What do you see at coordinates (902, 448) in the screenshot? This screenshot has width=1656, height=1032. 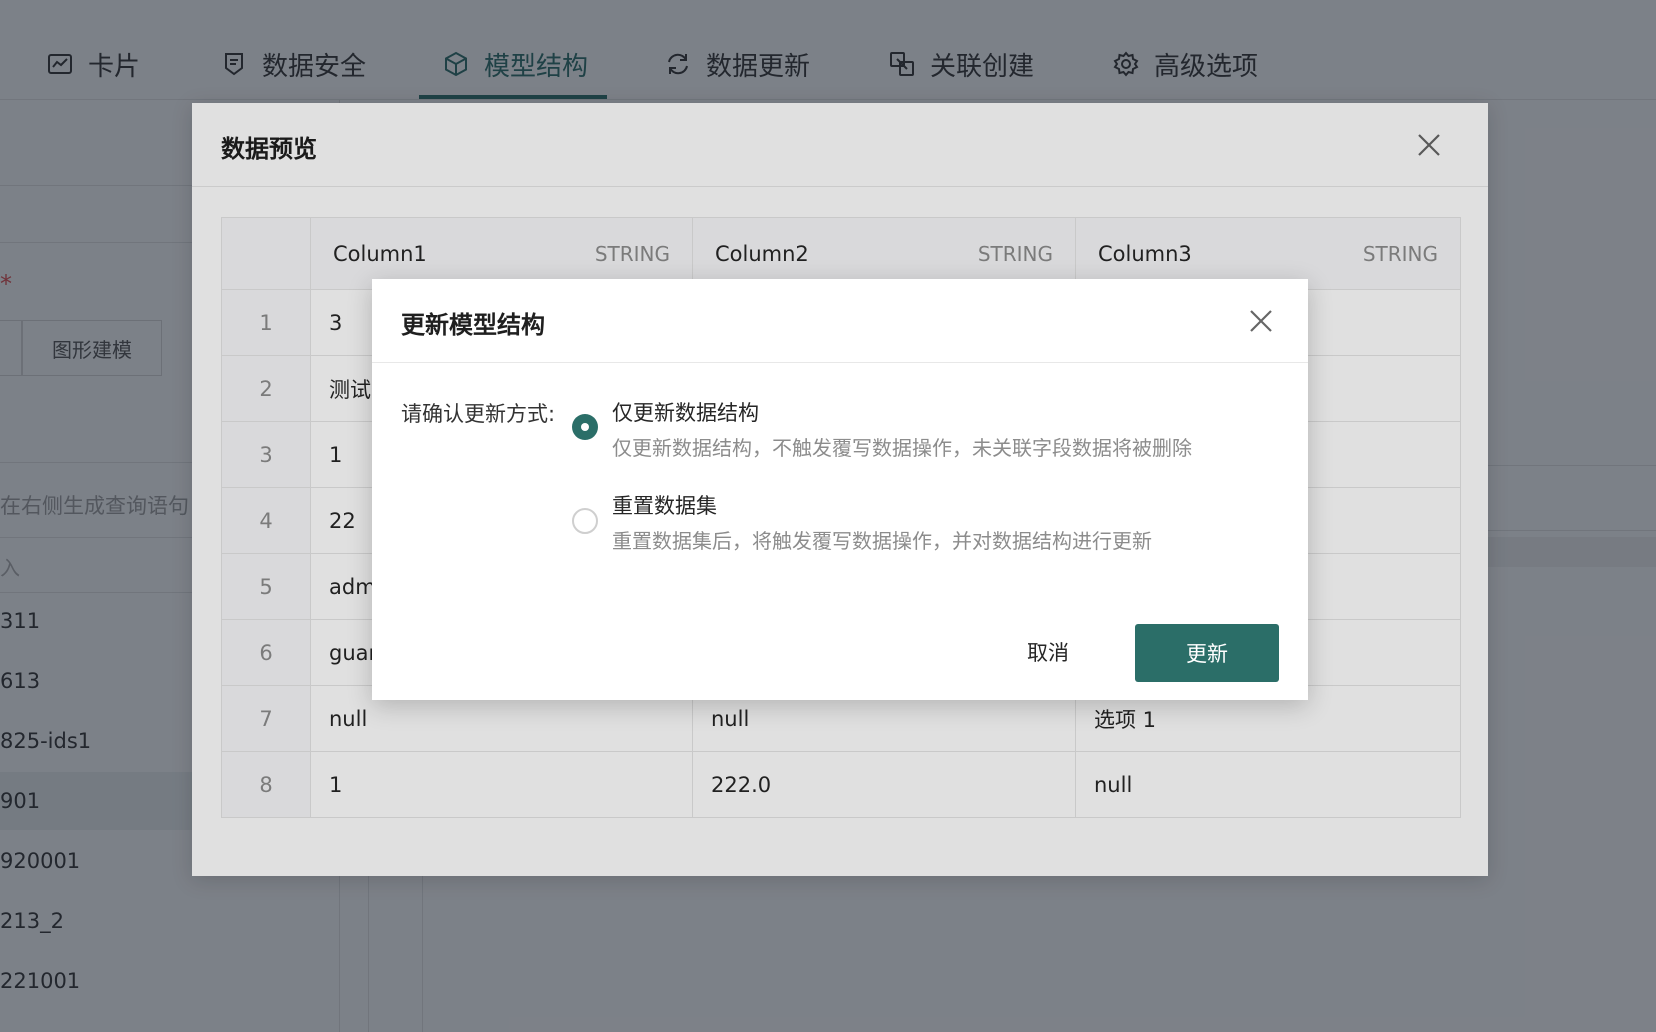 I see `option-description: 仅更新数据结构，不触发覆写数据操作，未关联字段数据将被删除` at bounding box center [902, 448].